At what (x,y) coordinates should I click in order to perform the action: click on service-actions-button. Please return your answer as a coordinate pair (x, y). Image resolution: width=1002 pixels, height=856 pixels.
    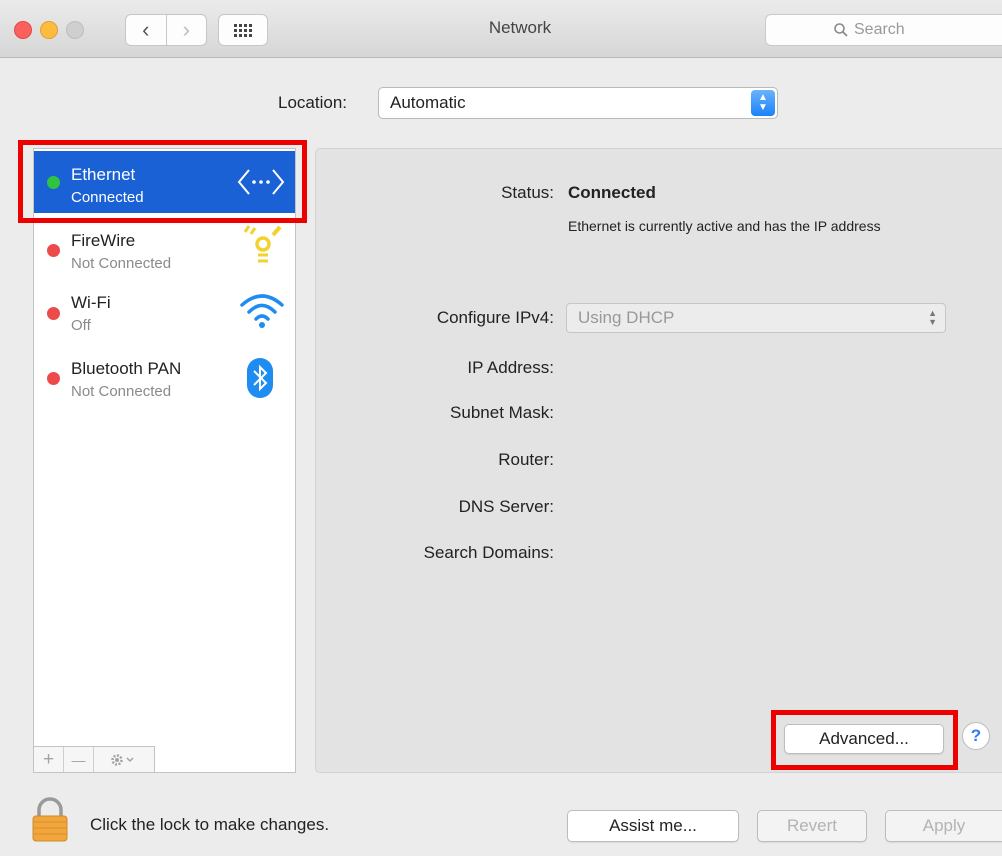
    Looking at the image, I should click on (124, 759).